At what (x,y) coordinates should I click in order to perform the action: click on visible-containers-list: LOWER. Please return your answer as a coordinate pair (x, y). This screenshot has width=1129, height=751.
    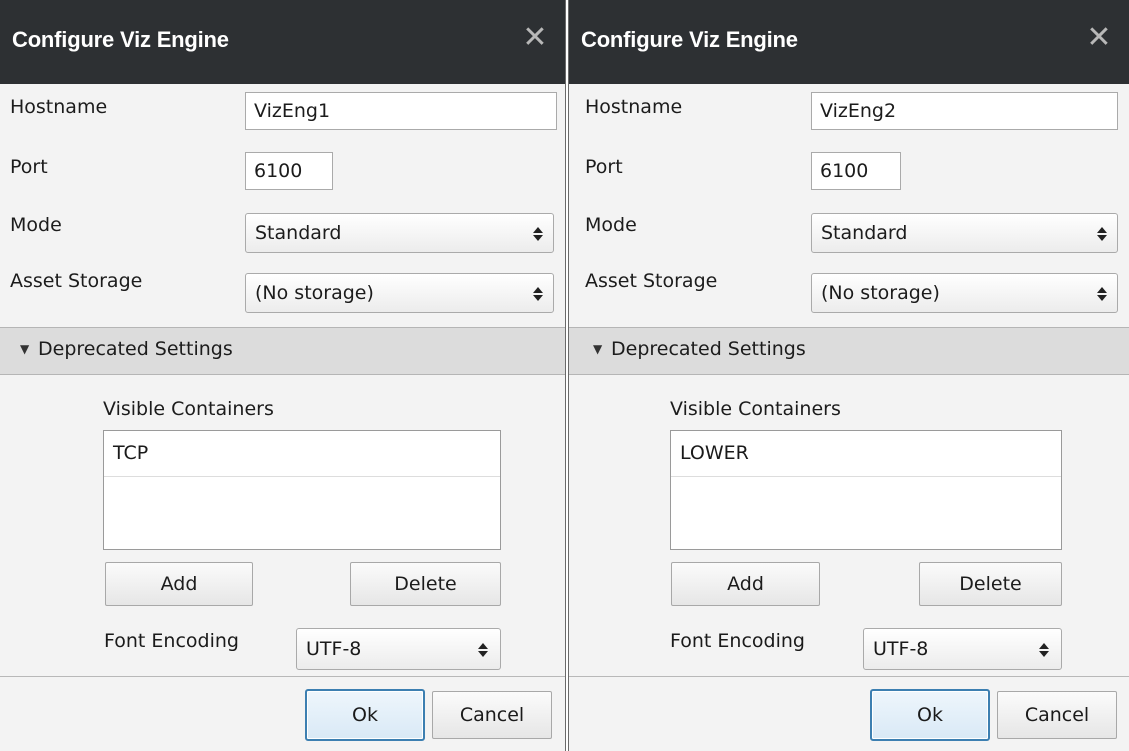
    Looking at the image, I should click on (866, 490).